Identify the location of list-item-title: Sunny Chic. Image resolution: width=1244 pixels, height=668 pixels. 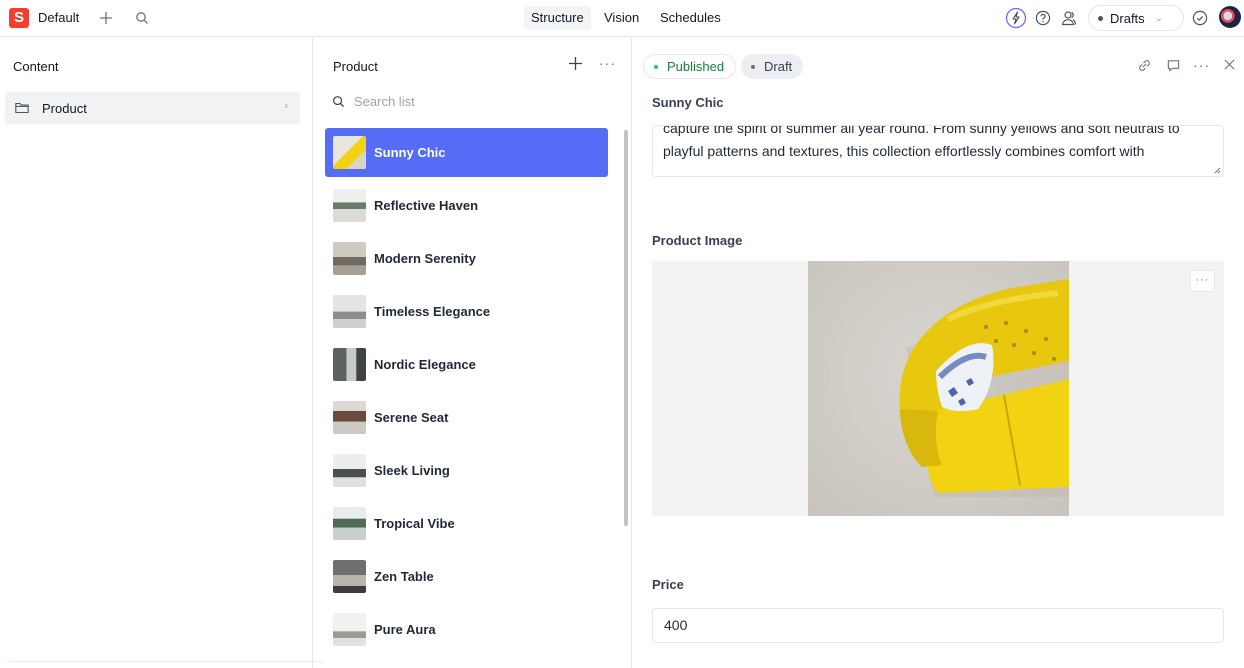
(410, 152).